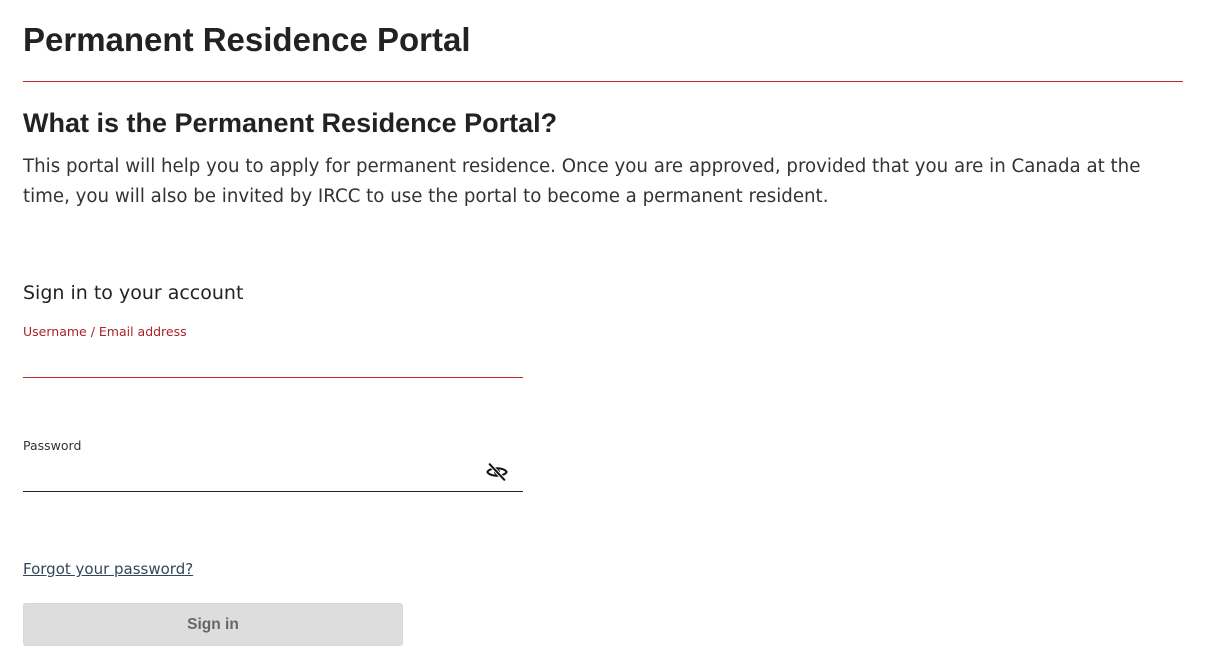  Describe the element at coordinates (213, 624) in the screenshot. I see `signin-button: Sign in` at that location.